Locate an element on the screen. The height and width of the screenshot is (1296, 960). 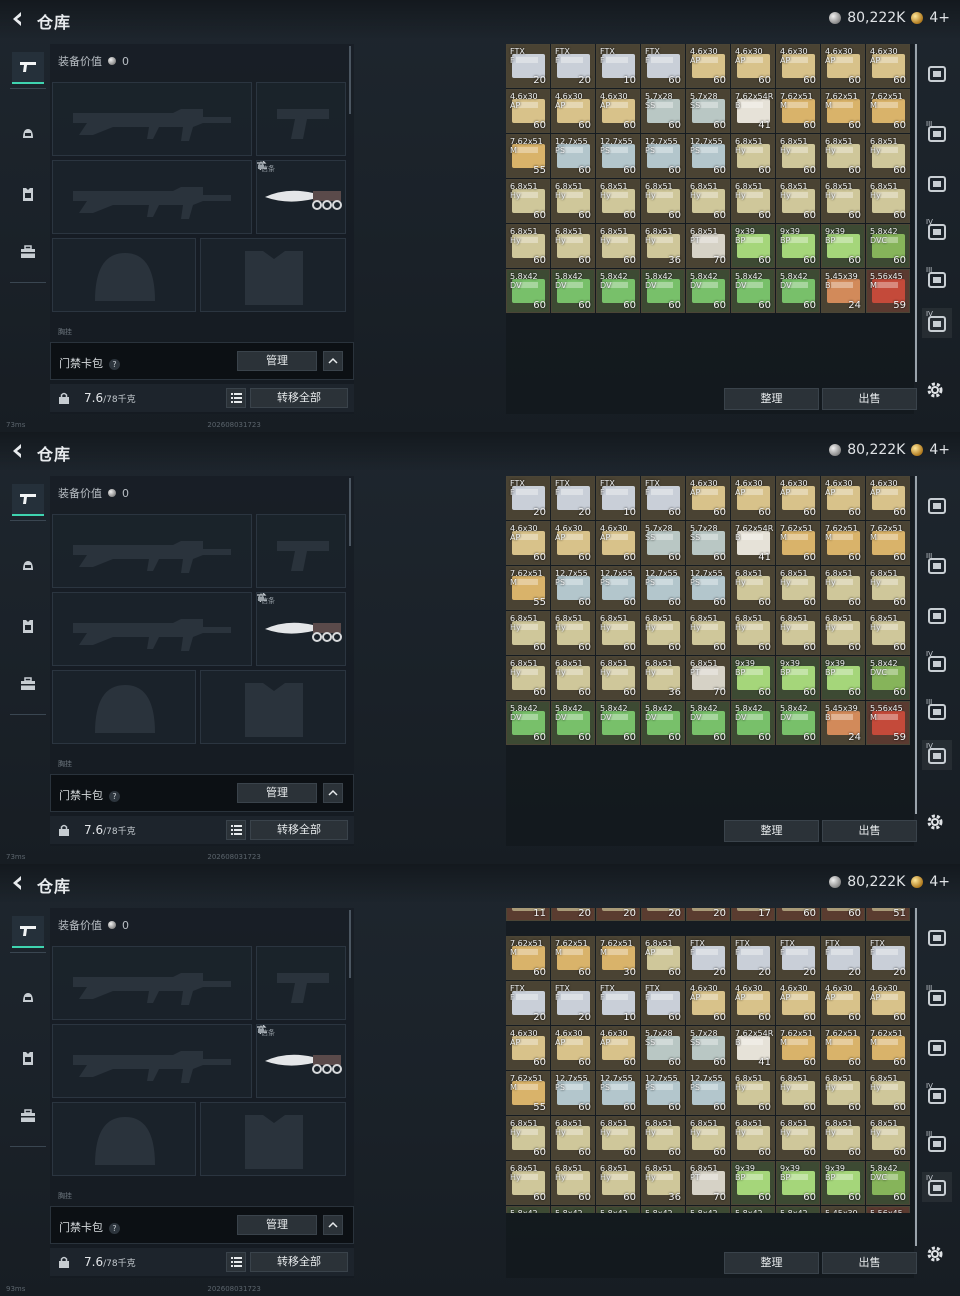
equip-scrollbar is located at coordinates (350, 944).